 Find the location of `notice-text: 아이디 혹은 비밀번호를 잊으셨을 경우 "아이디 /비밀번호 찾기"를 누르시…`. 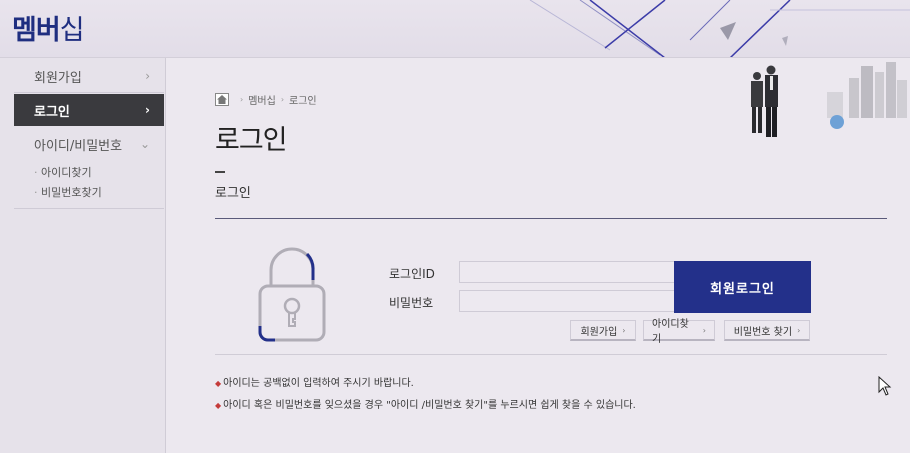

notice-text: 아이디 혹은 비밀번호를 잊으셨을 경우 "아이디 /비밀번호 찾기"를 누르시… is located at coordinates (429, 405).